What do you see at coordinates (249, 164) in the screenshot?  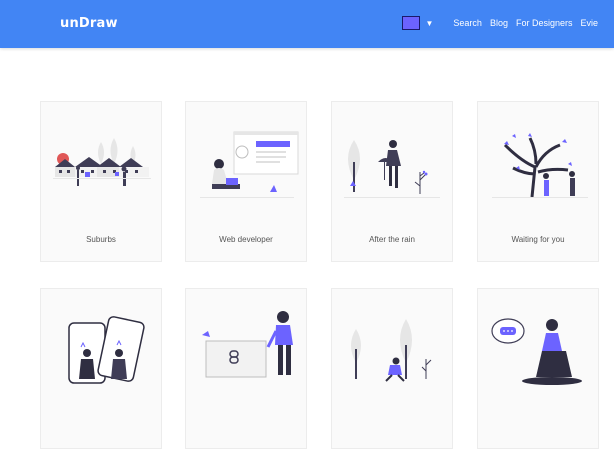 I see `web-developer-illustration-icon` at bounding box center [249, 164].